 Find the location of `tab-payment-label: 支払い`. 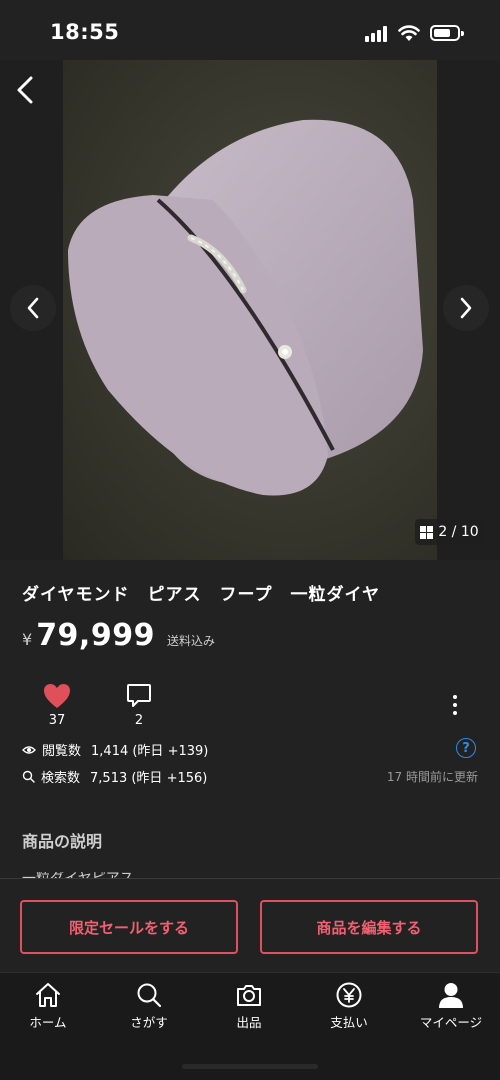

tab-payment-label: 支払い is located at coordinates (349, 1022).